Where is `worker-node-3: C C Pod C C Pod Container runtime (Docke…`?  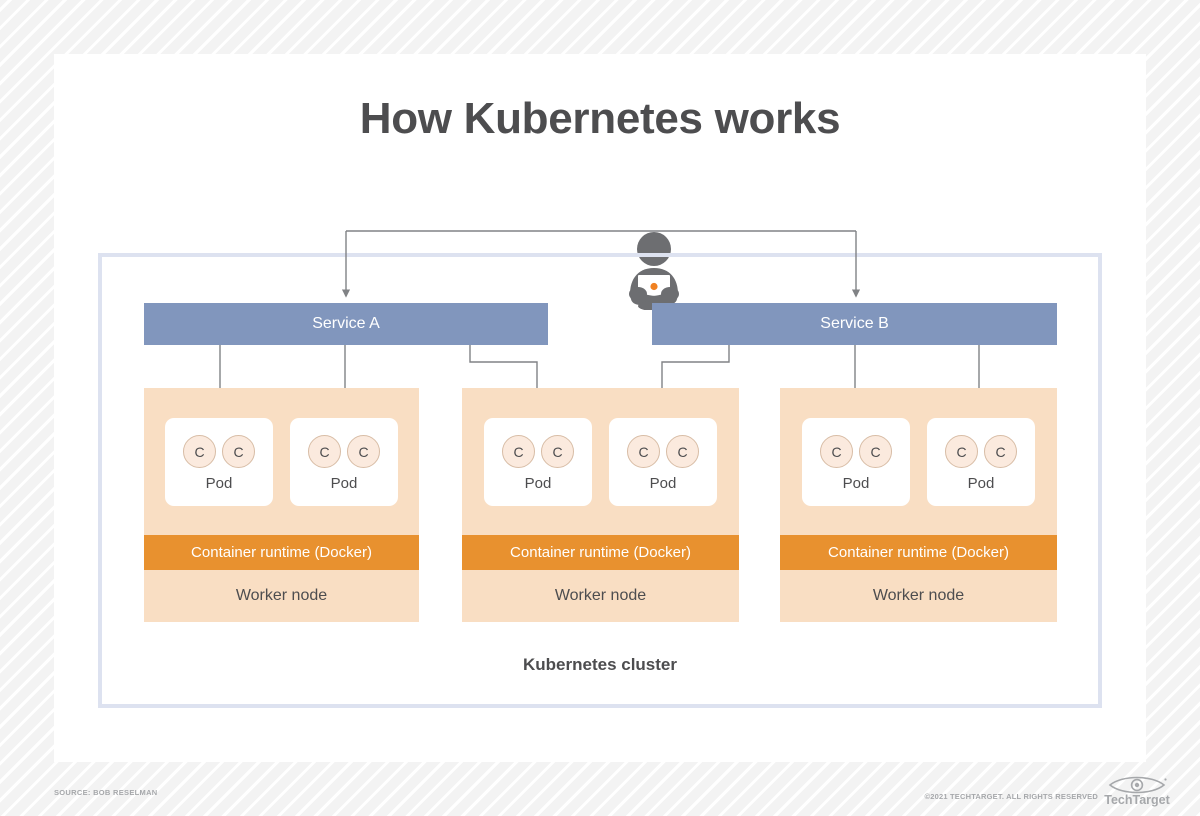 worker-node-3: C C Pod C C Pod Container runtime (Docke… is located at coordinates (918, 505).